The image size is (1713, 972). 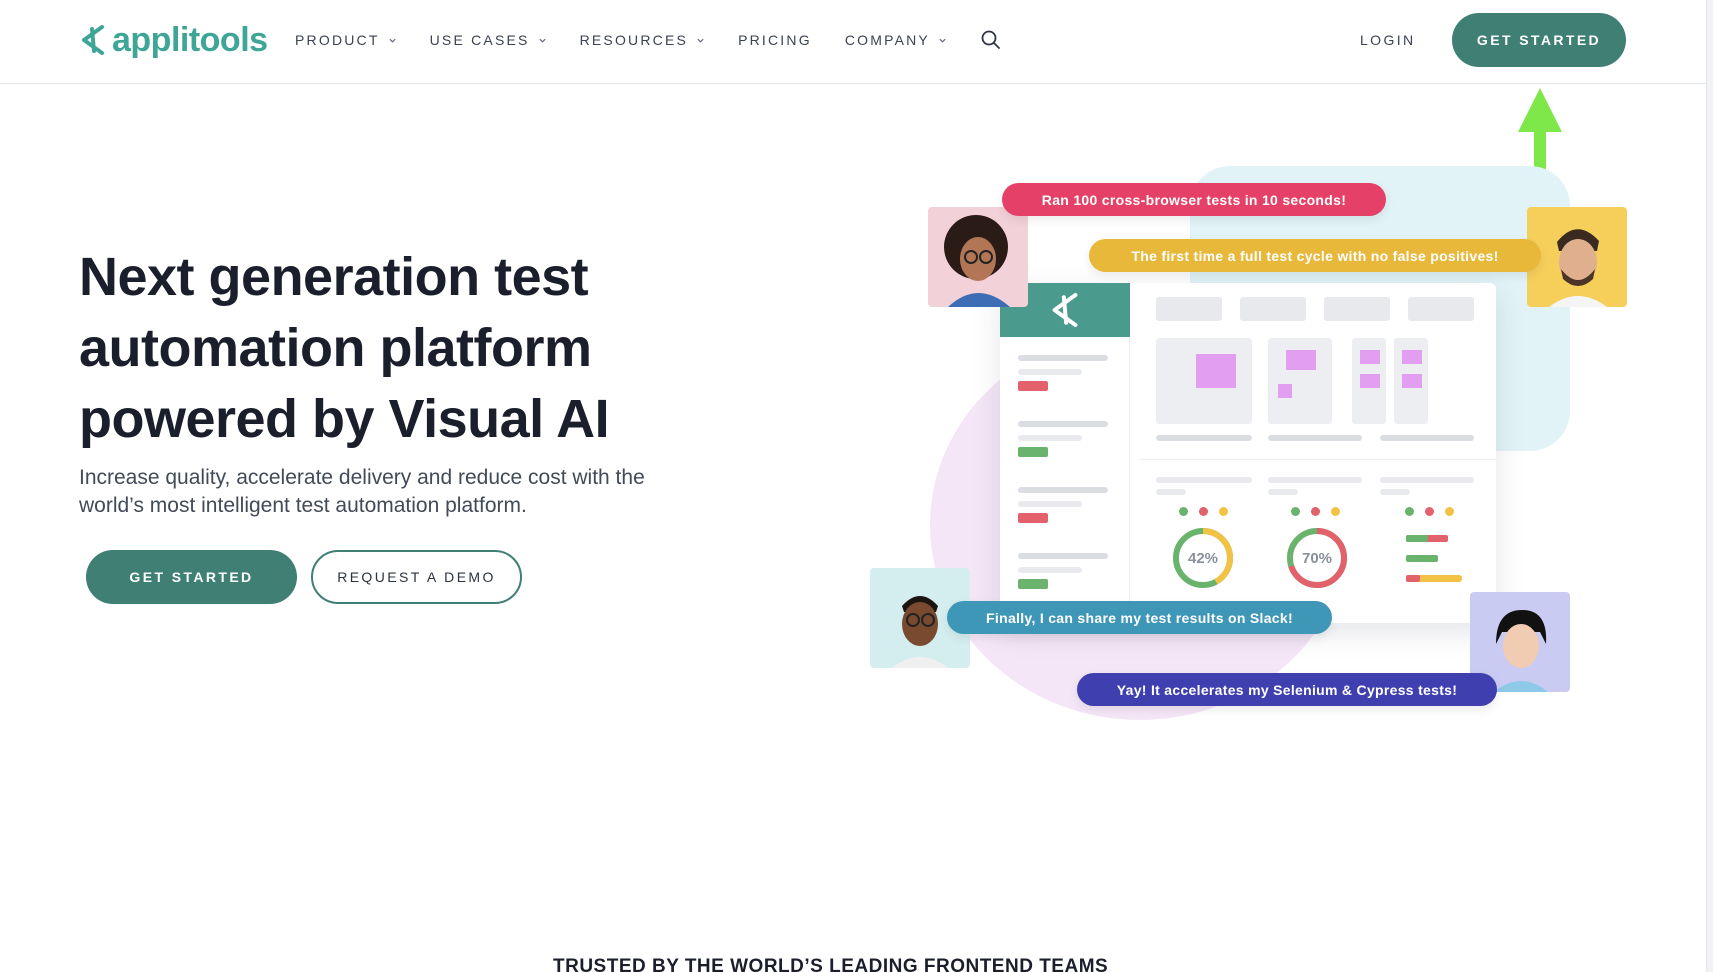 I want to click on gauge-42: 42%, so click(x=1203, y=558).